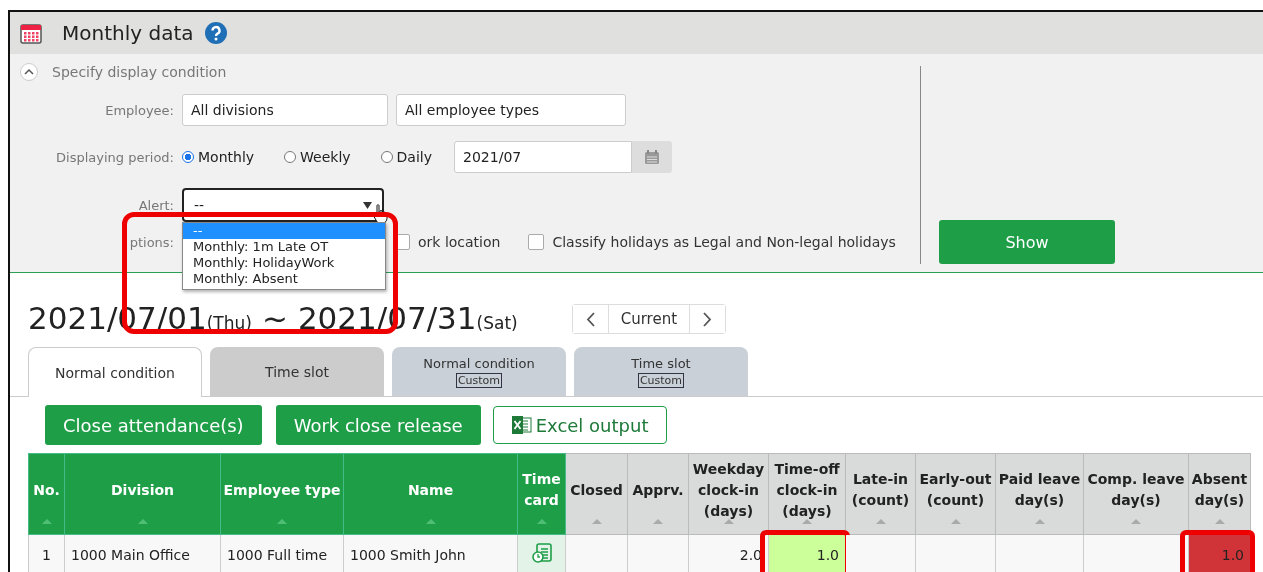  I want to click on dropdown-option: Monthly: Absent, so click(284, 279).